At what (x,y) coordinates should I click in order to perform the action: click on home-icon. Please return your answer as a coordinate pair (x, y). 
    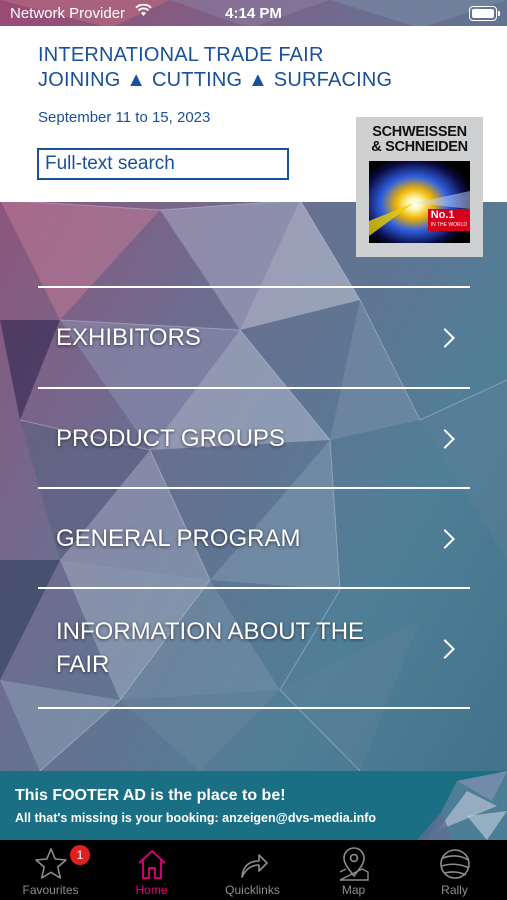
    Looking at the image, I should click on (151, 864).